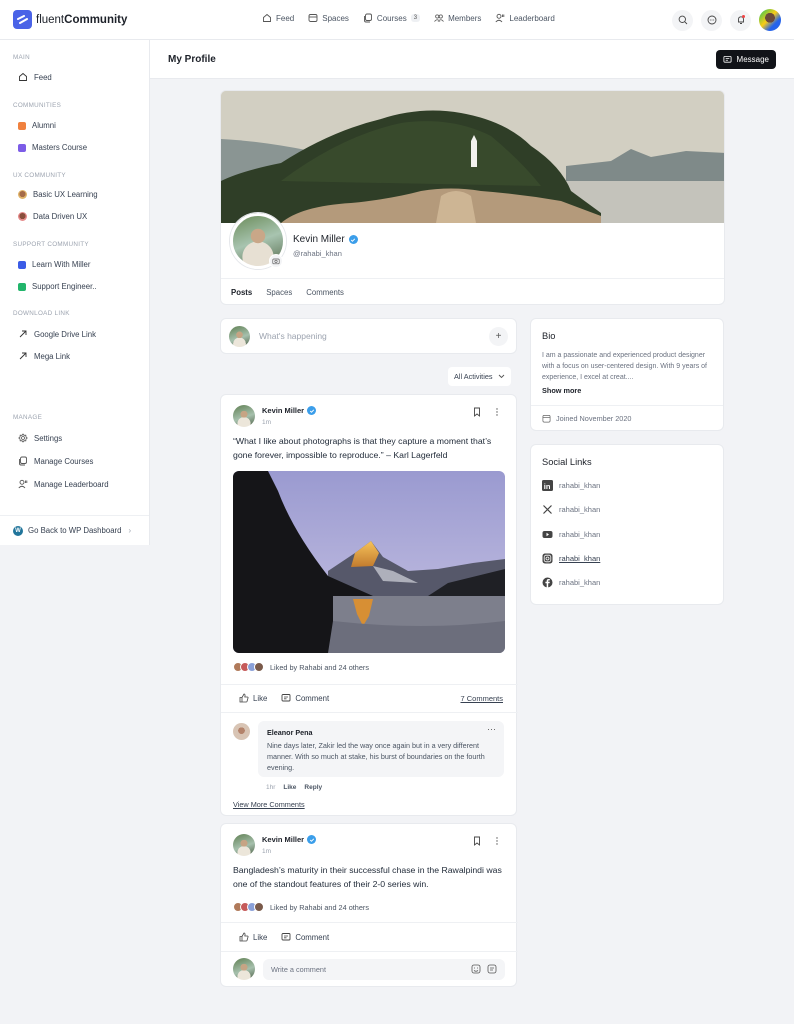 The height and width of the screenshot is (1024, 794). Describe the element at coordinates (248, 907) in the screenshot. I see `likers-avatars` at that location.